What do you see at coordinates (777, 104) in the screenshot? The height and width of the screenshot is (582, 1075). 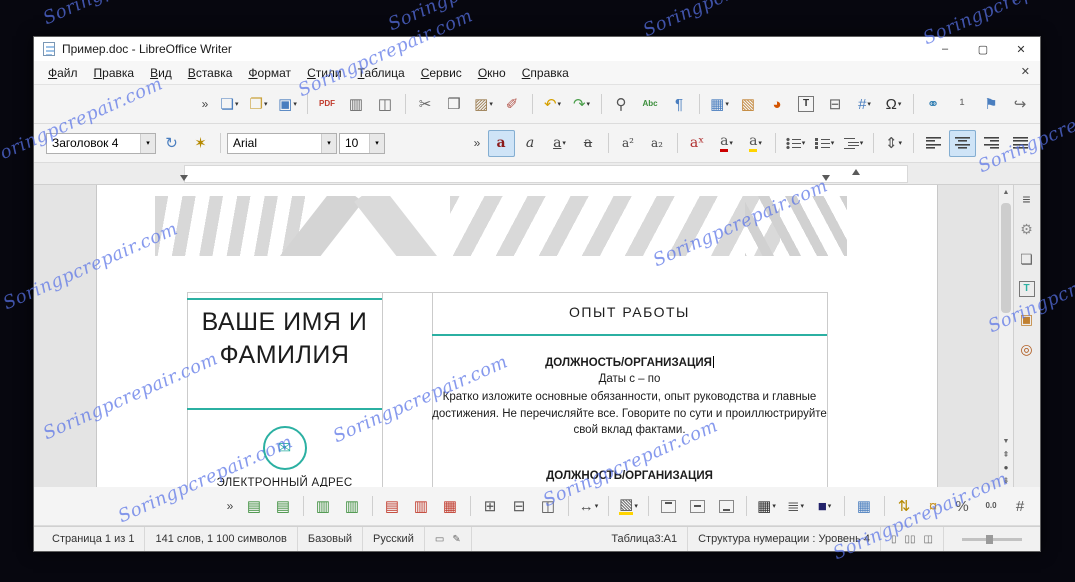 I see `insert-chart-button: ◕` at bounding box center [777, 104].